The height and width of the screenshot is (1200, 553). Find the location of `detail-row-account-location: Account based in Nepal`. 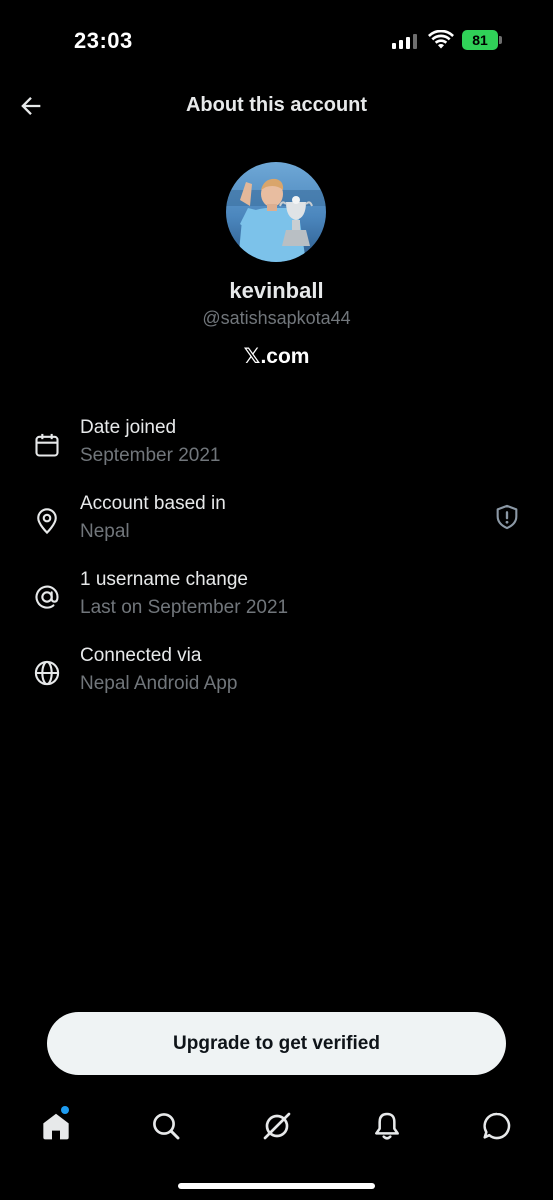

detail-row-account-location: Account based in Nepal is located at coordinates (276, 523).